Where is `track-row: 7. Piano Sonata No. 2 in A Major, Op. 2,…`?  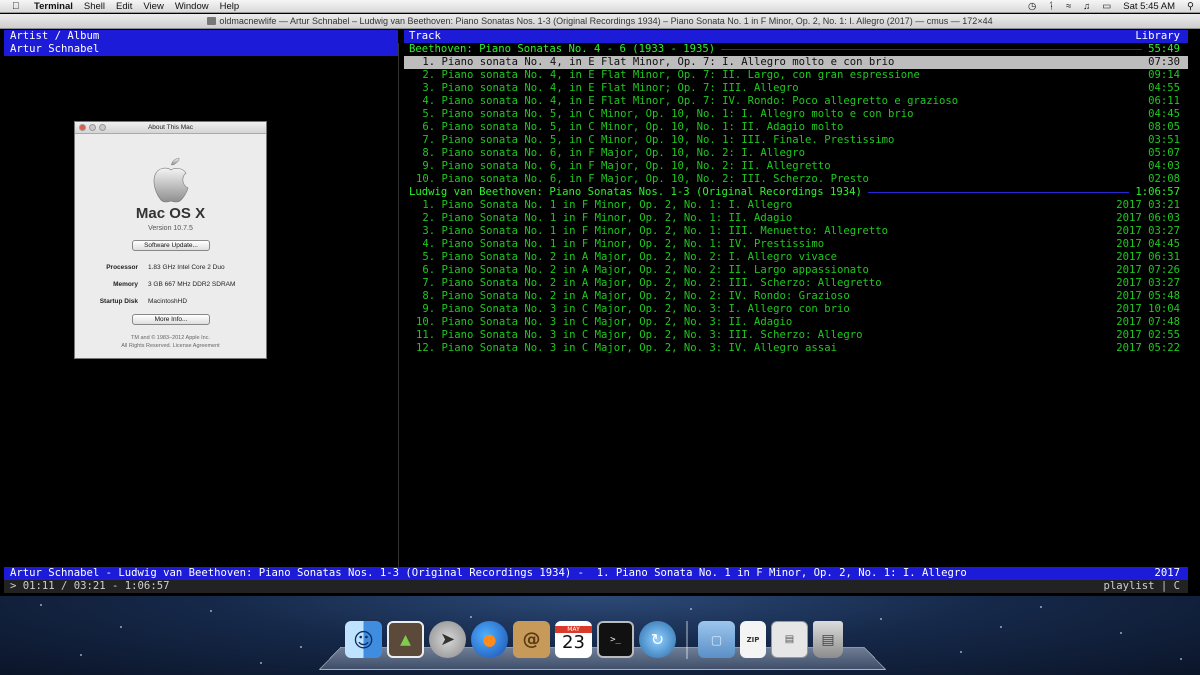 track-row: 7. Piano Sonata No. 2 in A Major, Op. 2,… is located at coordinates (796, 283).